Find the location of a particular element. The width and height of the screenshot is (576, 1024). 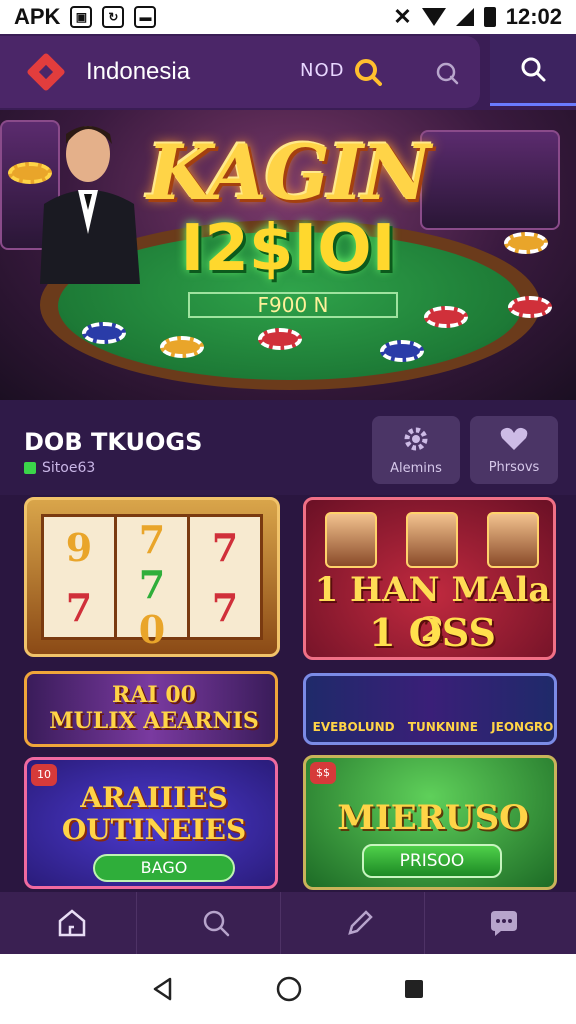

system-nav-bar is located at coordinates (288, 989).